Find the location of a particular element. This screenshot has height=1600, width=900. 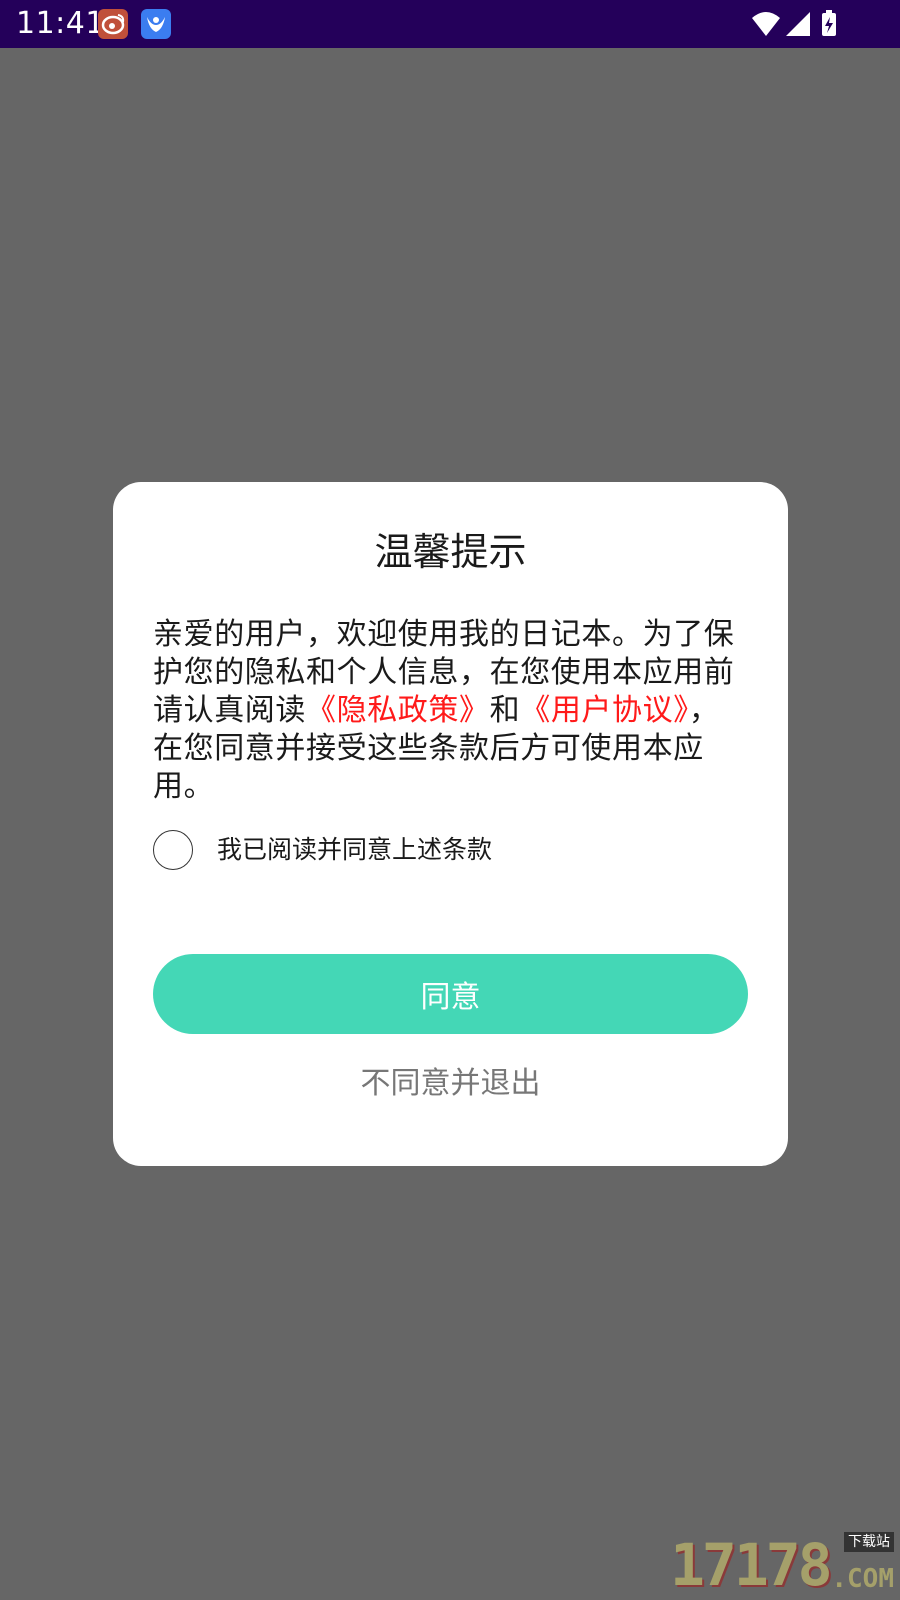

status-time: 11:41 is located at coordinates (60, 23).